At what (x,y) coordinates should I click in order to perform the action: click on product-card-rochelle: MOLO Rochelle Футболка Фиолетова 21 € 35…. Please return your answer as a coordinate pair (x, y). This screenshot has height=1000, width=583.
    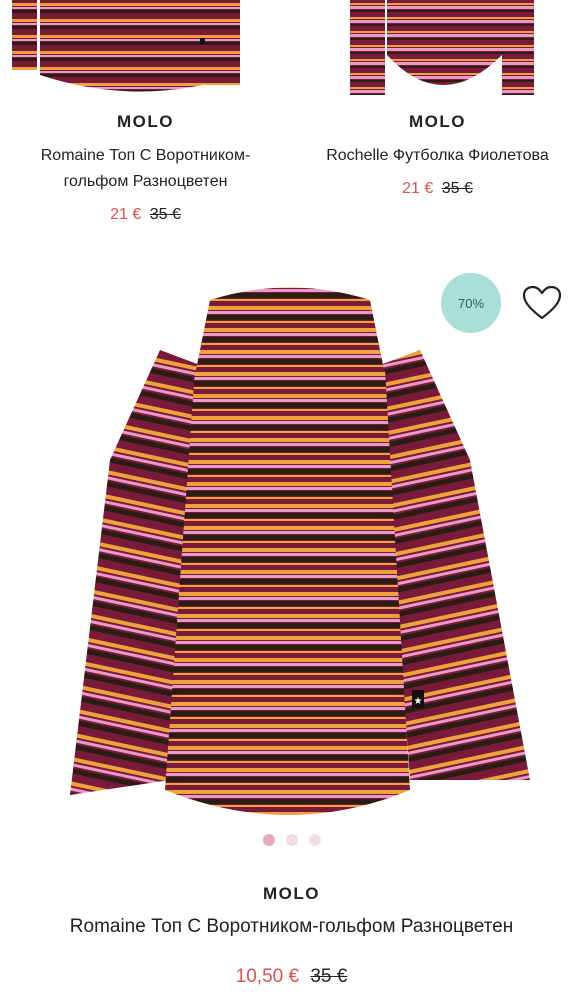
    Looking at the image, I should click on (437, 120).